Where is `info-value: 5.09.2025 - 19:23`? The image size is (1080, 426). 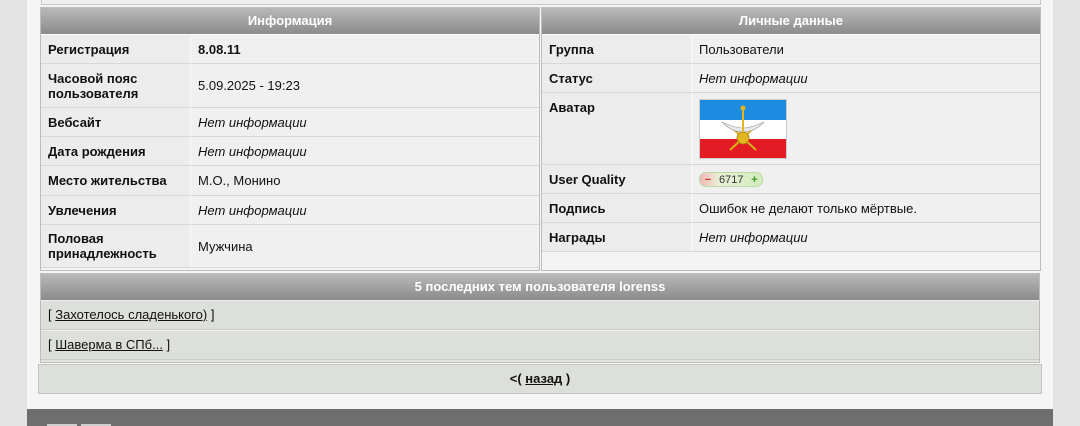 info-value: 5.09.2025 - 19:23 is located at coordinates (364, 85).